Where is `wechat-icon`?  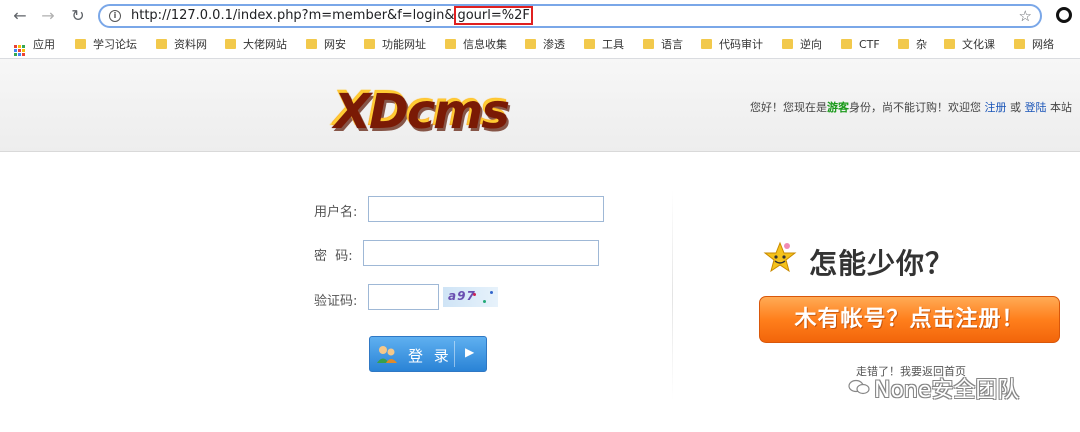
wechat-icon is located at coordinates (859, 387).